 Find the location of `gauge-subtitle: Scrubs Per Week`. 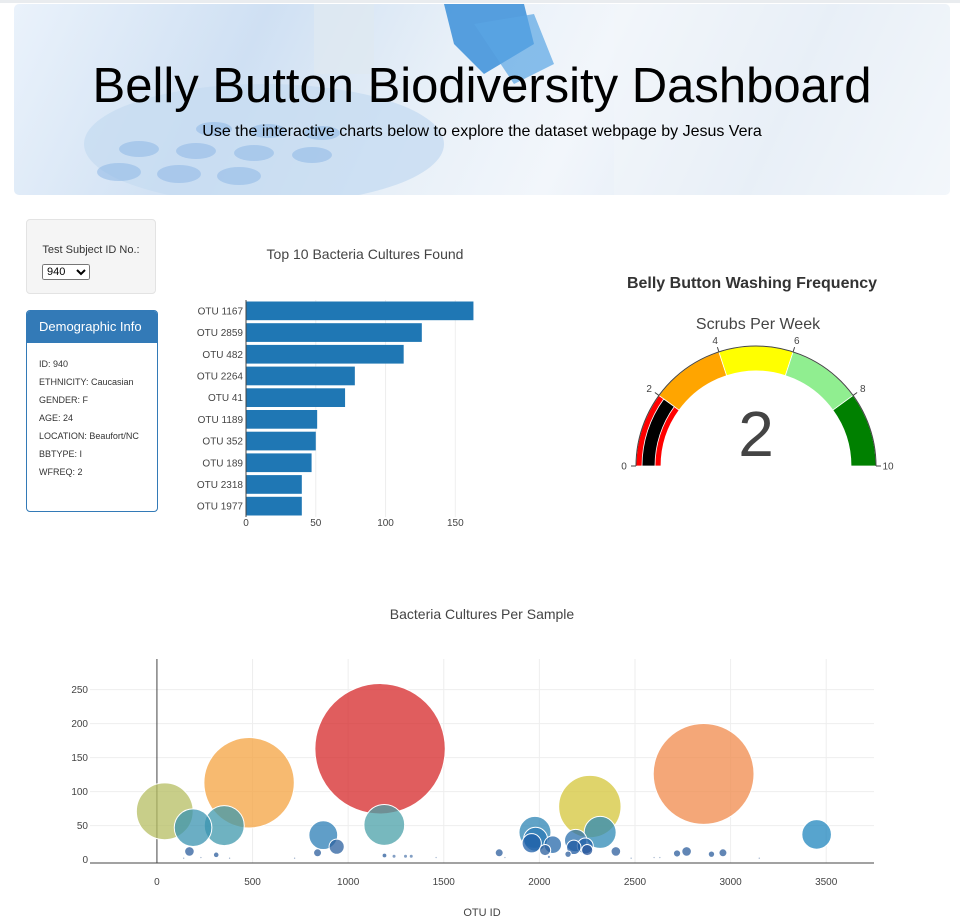

gauge-subtitle: Scrubs Per Week is located at coordinates (758, 324).